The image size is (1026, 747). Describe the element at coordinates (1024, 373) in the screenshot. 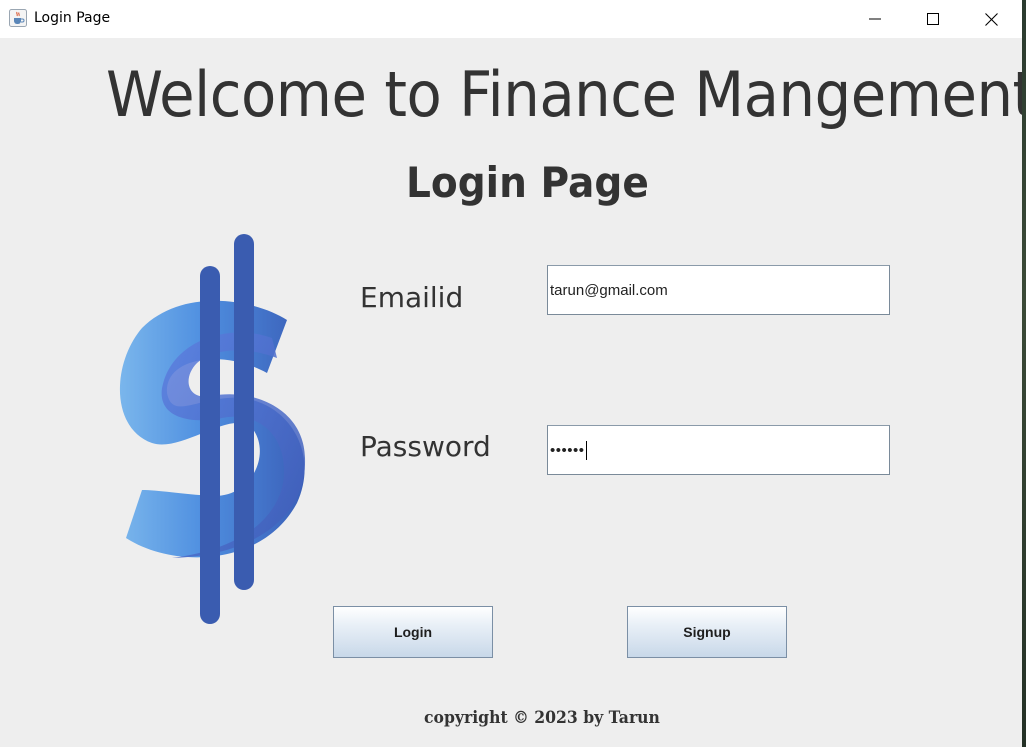

I see `desktop-background` at that location.